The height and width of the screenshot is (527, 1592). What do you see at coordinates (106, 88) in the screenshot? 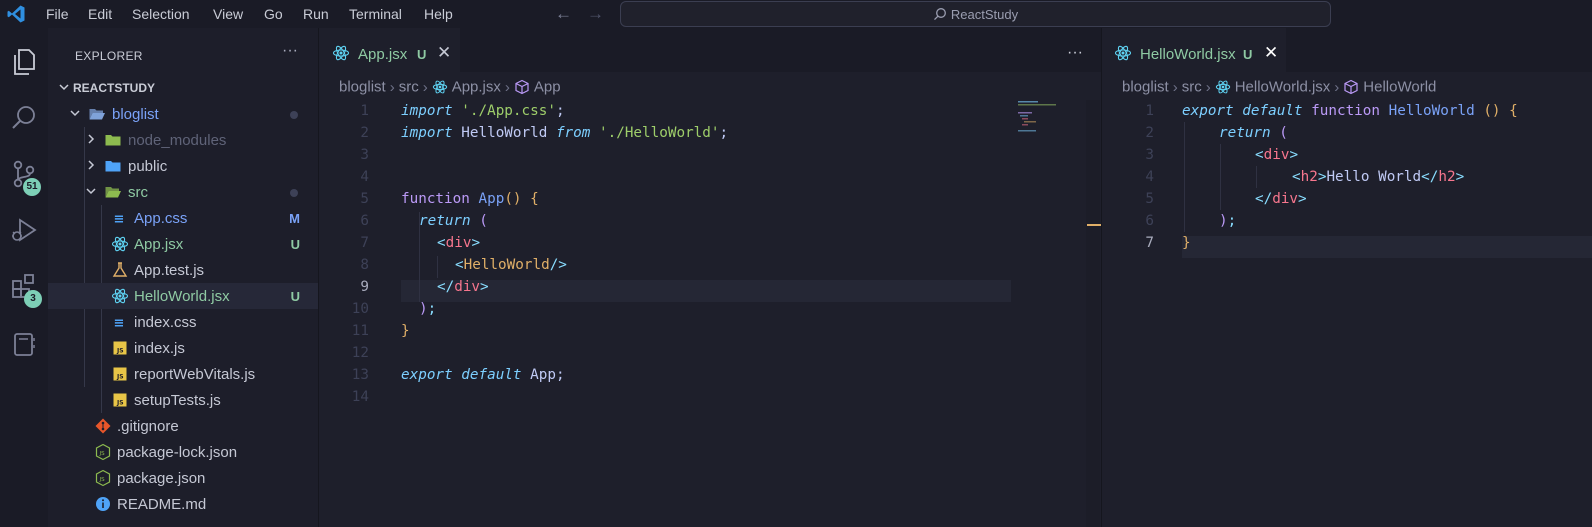
I see `project-section-header: REACTSTUDY` at bounding box center [106, 88].